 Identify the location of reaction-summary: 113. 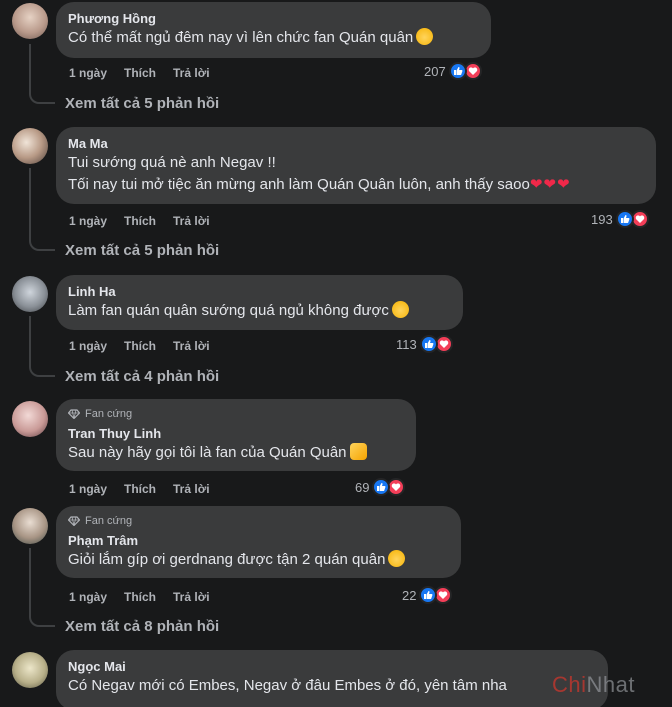
(424, 344).